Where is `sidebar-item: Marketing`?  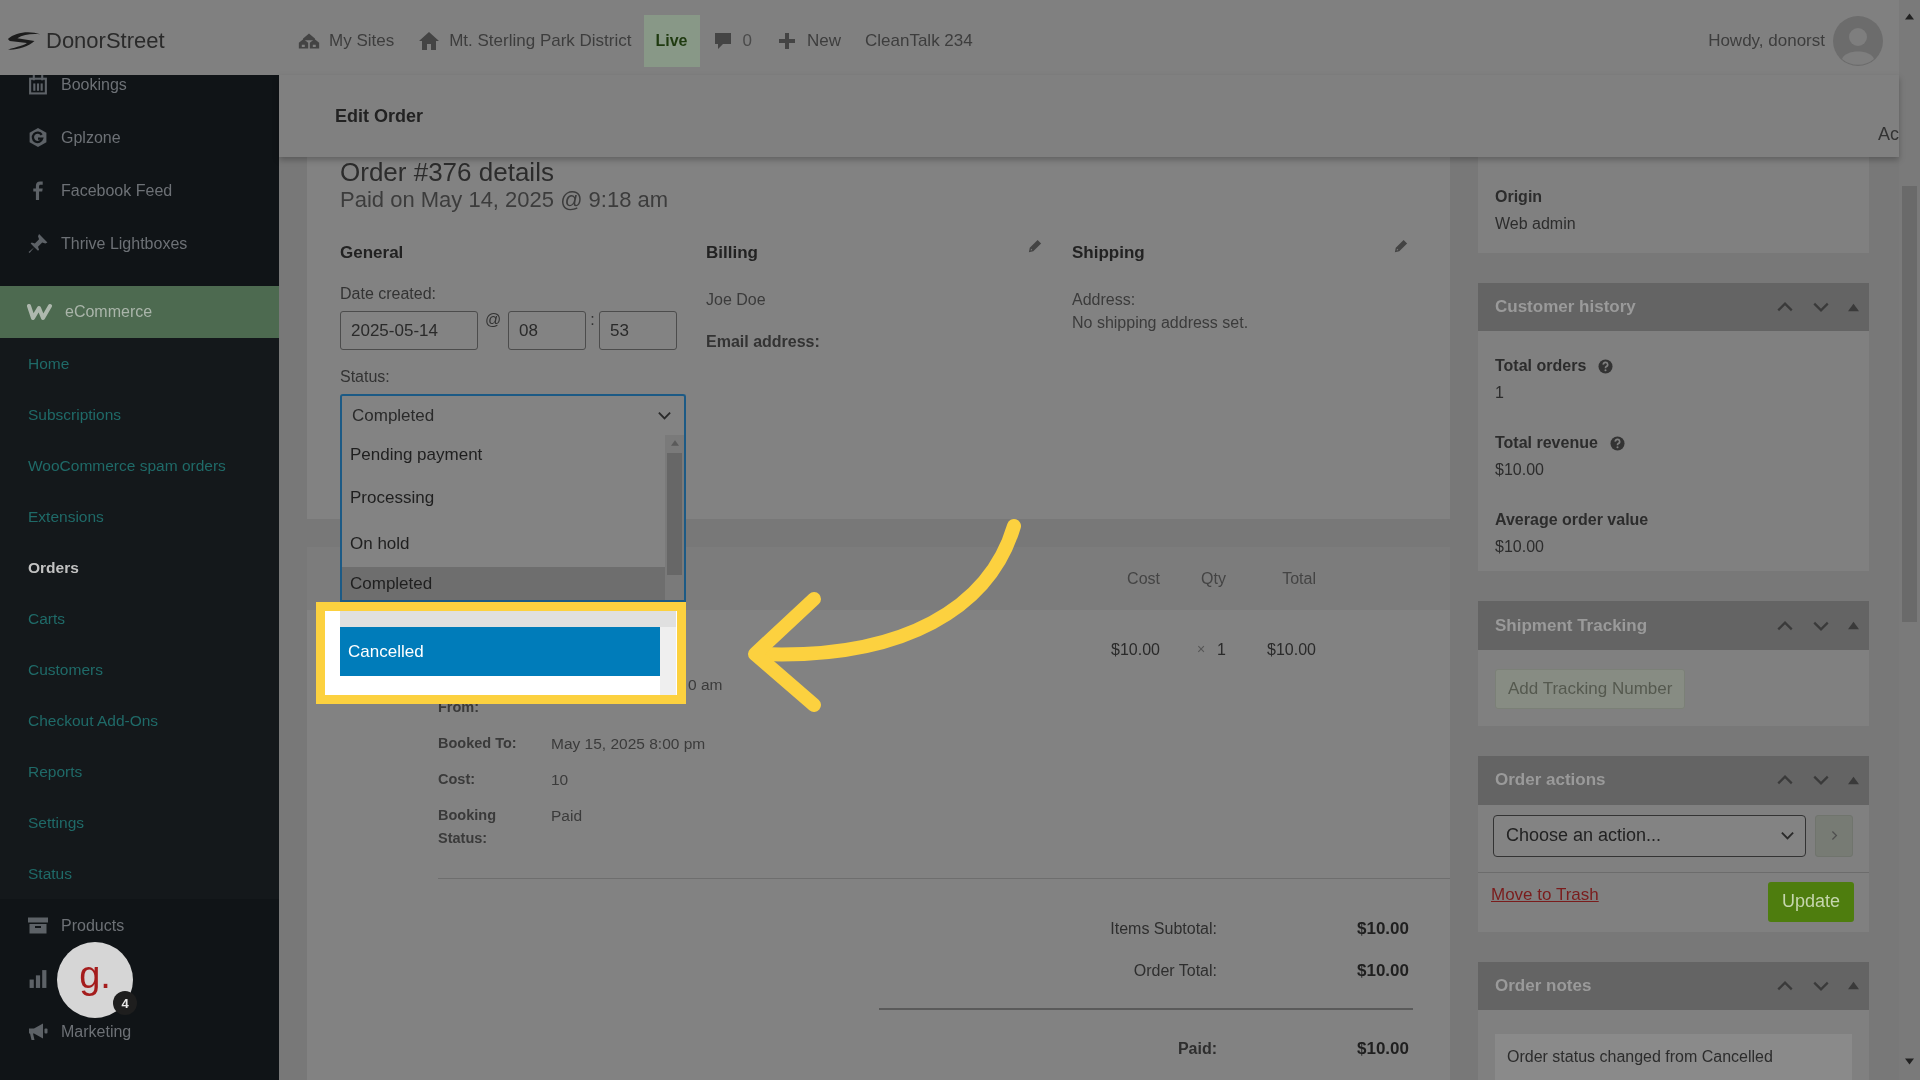 sidebar-item: Marketing is located at coordinates (70, 1031).